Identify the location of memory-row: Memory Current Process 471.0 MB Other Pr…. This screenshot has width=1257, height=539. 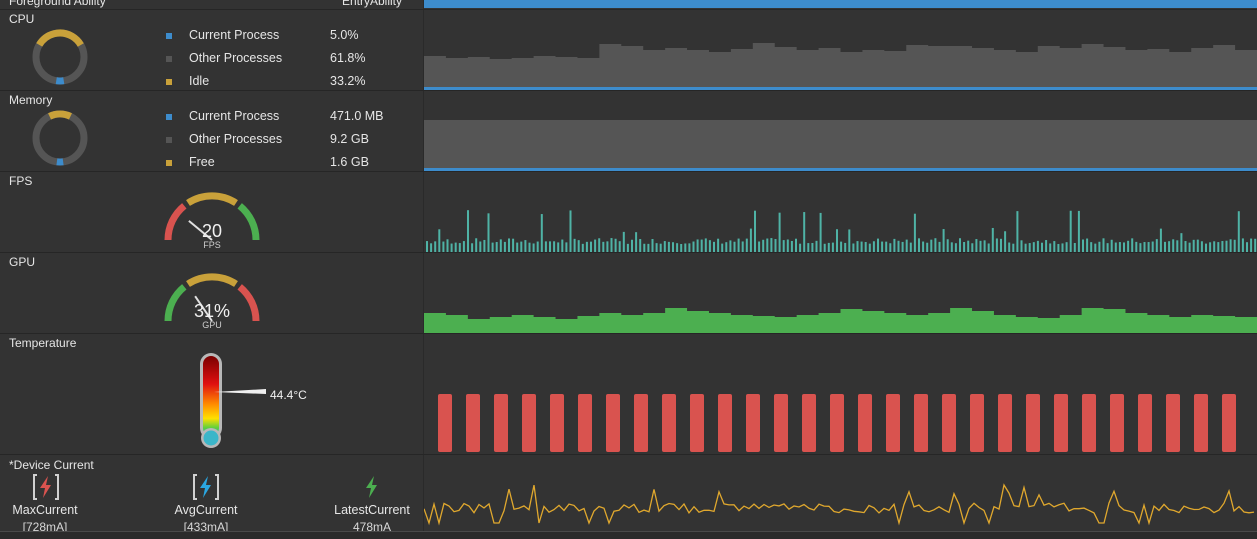
(212, 130).